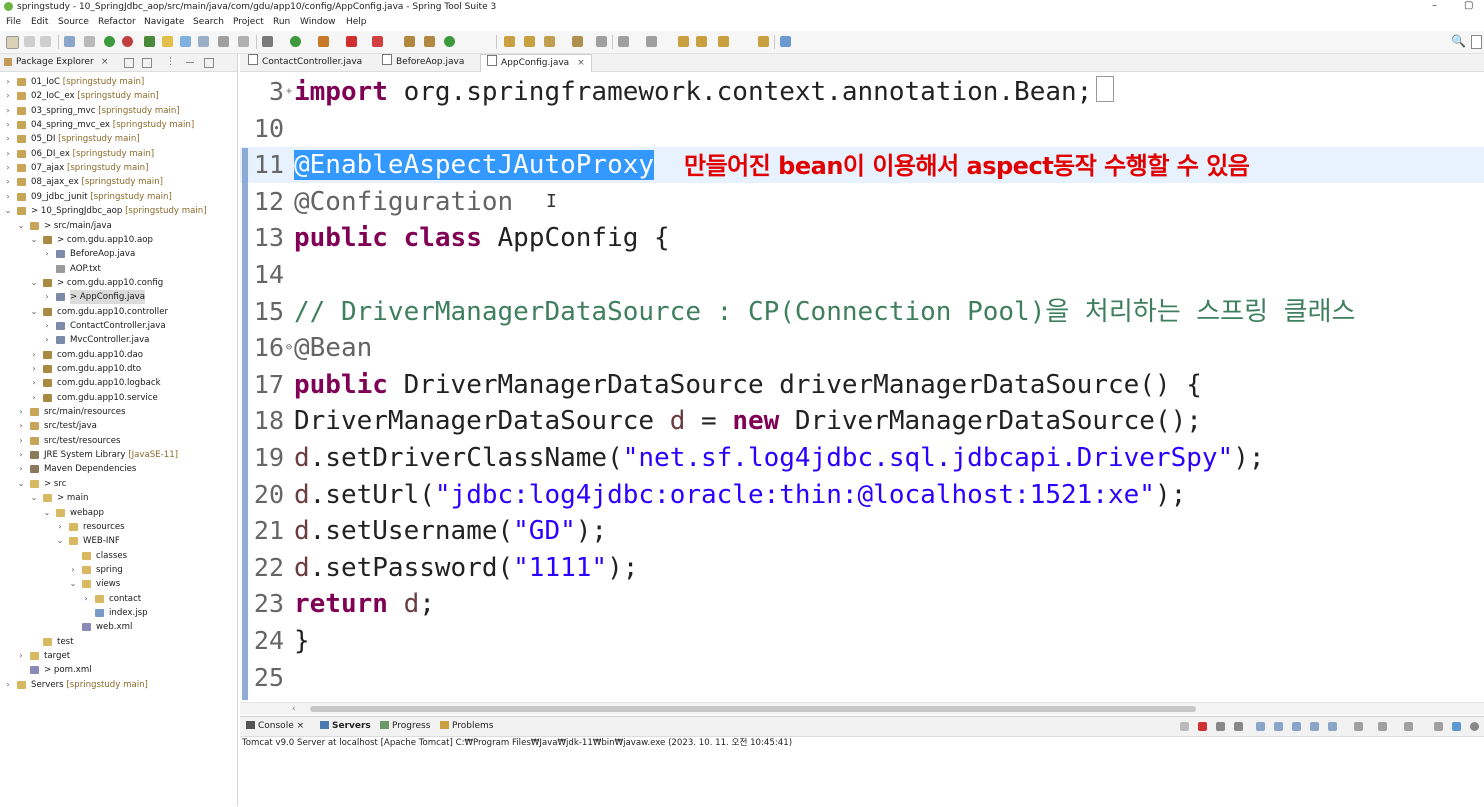 The height and width of the screenshot is (807, 1484). I want to click on new-icon, so click(12, 42).